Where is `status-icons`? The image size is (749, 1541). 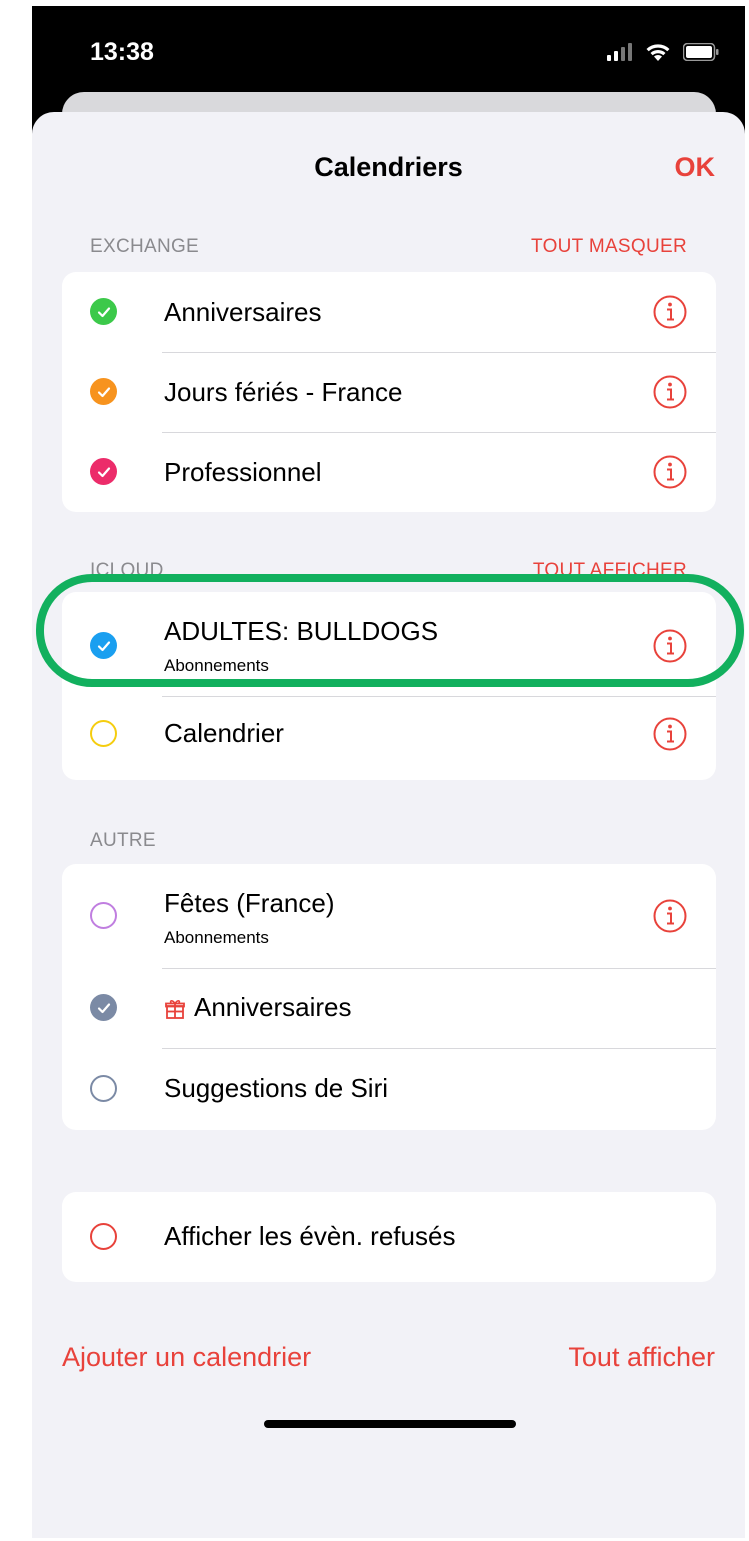 status-icons is located at coordinates (663, 52).